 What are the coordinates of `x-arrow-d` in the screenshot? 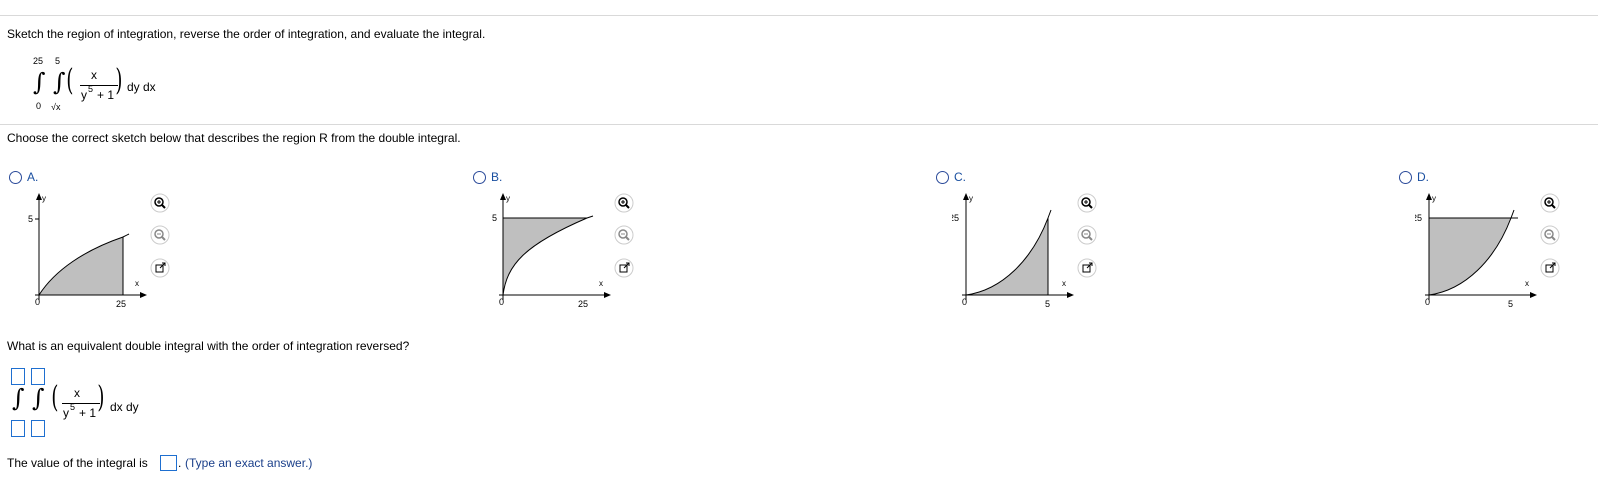 It's located at (1533, 295).